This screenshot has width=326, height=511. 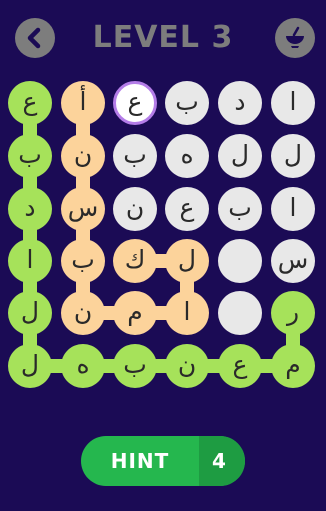 I want to click on hint-button: HINT 4, so click(x=163, y=461).